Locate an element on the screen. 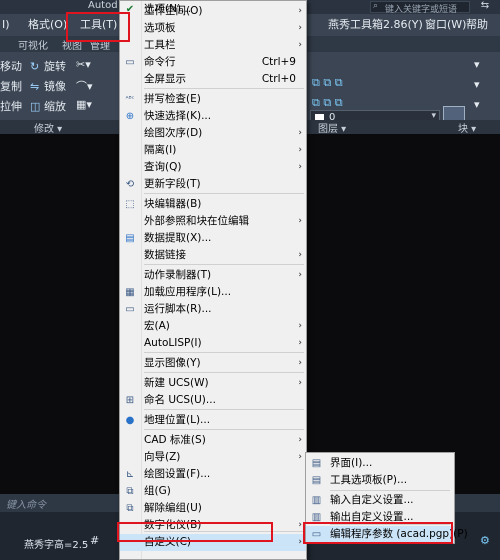 This screenshot has height=560, width=500. layer-state-icon: ⧉ ⧉ ⧉ is located at coordinates (327, 103).